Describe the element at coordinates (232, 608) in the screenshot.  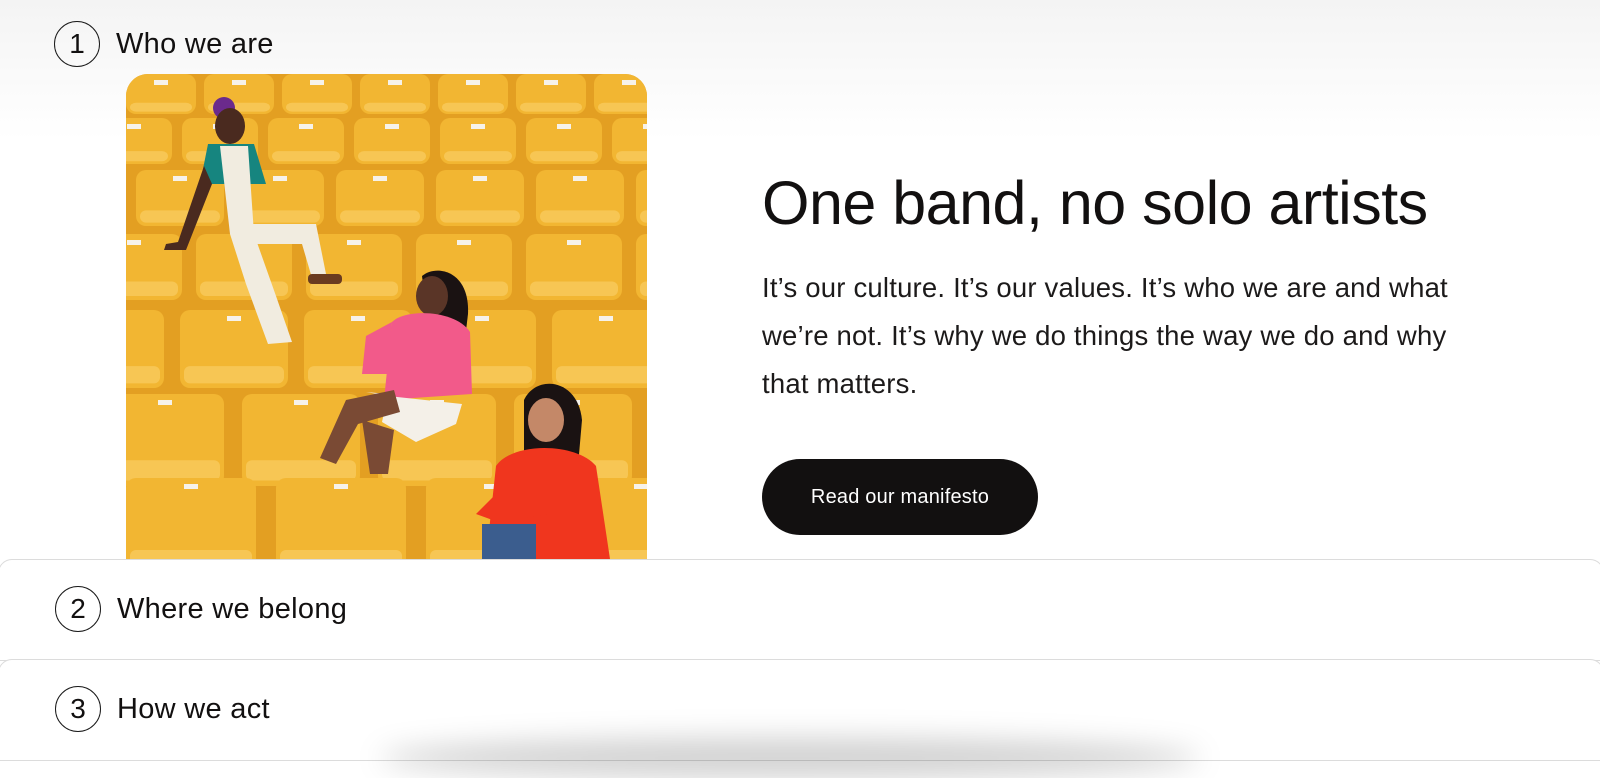
I see `section-title: Where we belong` at that location.